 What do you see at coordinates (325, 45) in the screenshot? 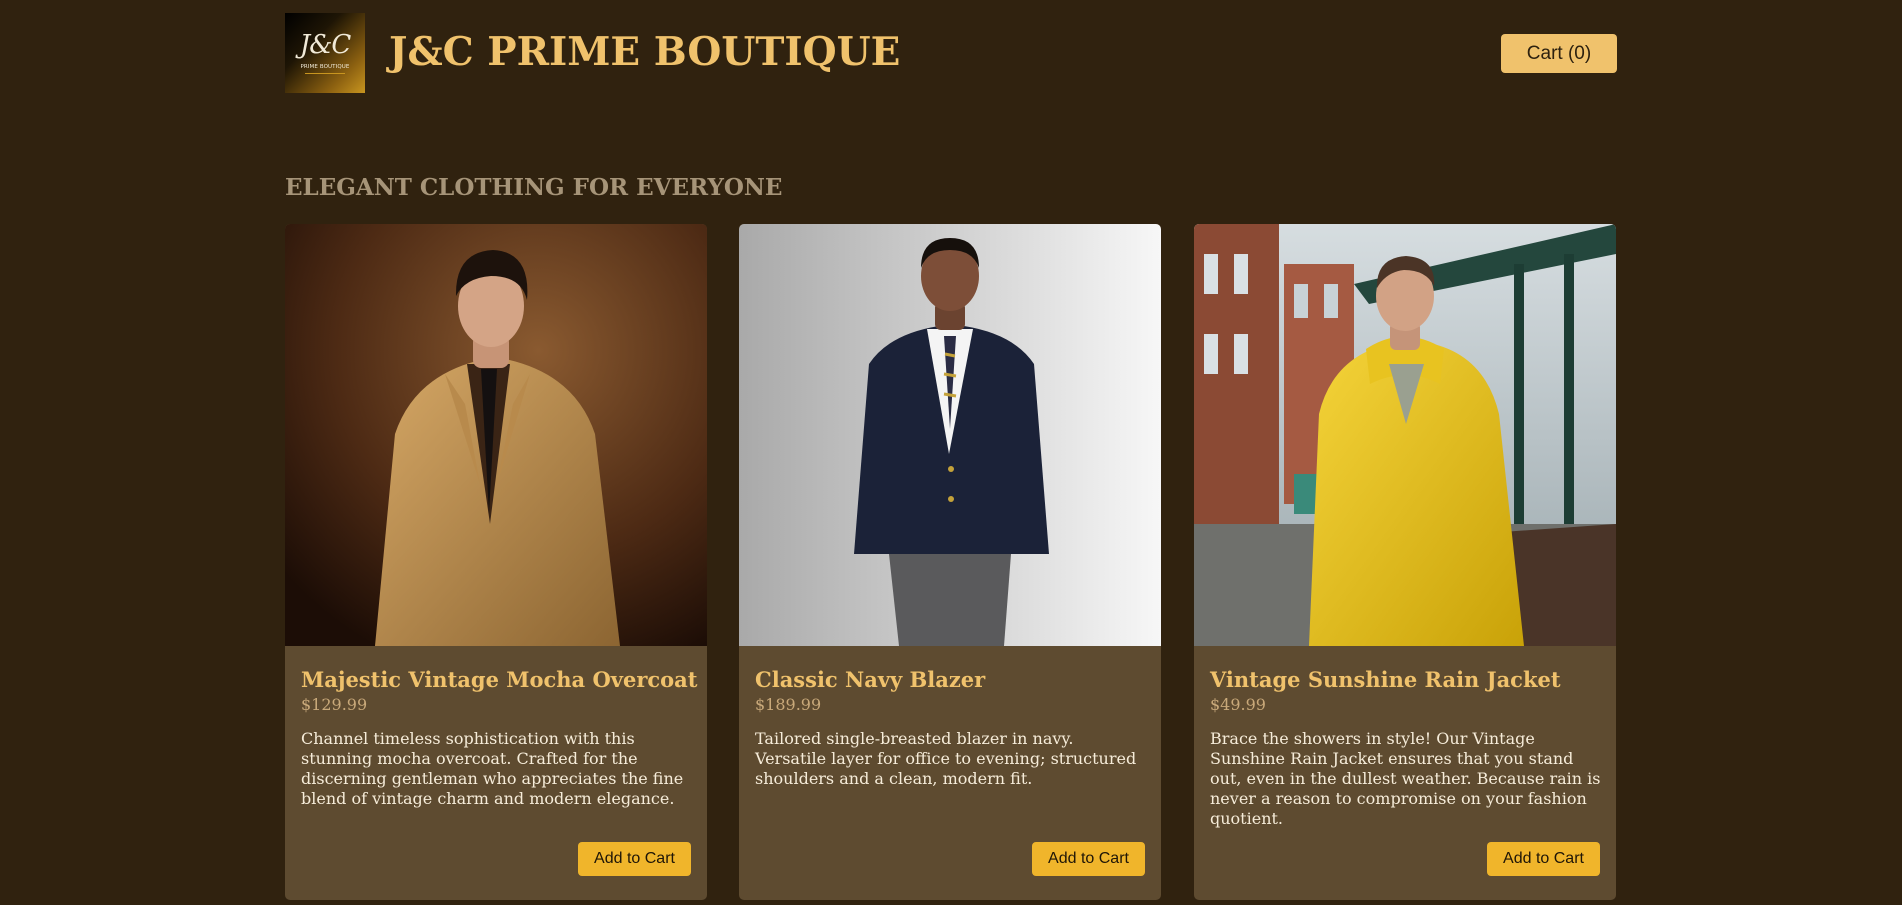
I see `logo-monogram: J&C` at bounding box center [325, 45].